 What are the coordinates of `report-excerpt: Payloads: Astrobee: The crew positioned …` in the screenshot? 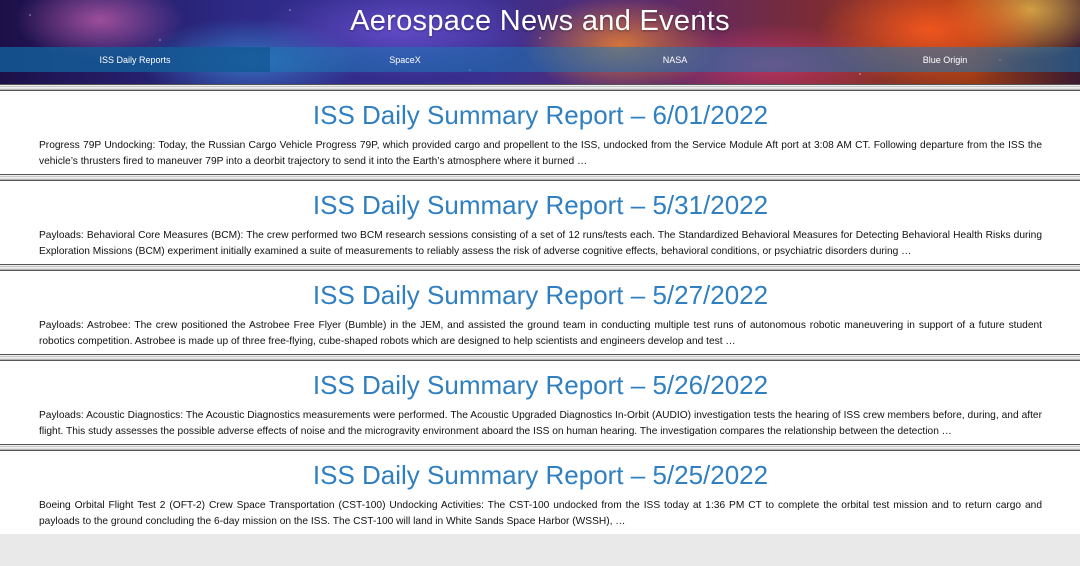 It's located at (540, 333).